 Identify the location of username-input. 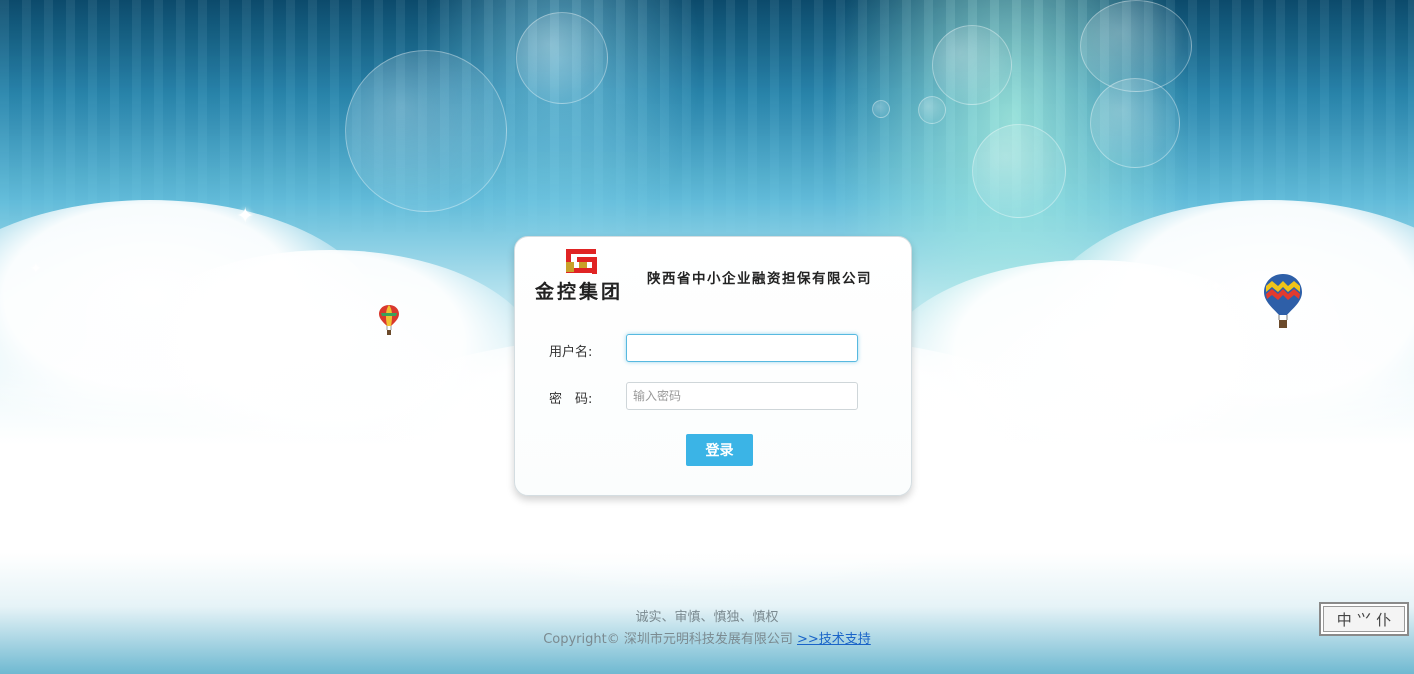
(742, 348).